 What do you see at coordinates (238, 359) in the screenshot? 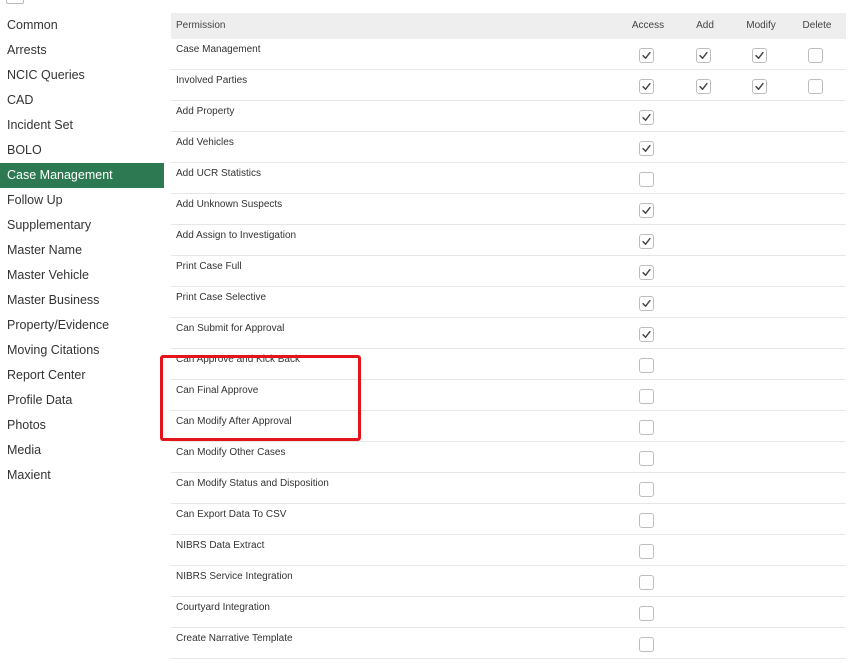
I see `permission-label: Can Approve and Kick Back` at bounding box center [238, 359].